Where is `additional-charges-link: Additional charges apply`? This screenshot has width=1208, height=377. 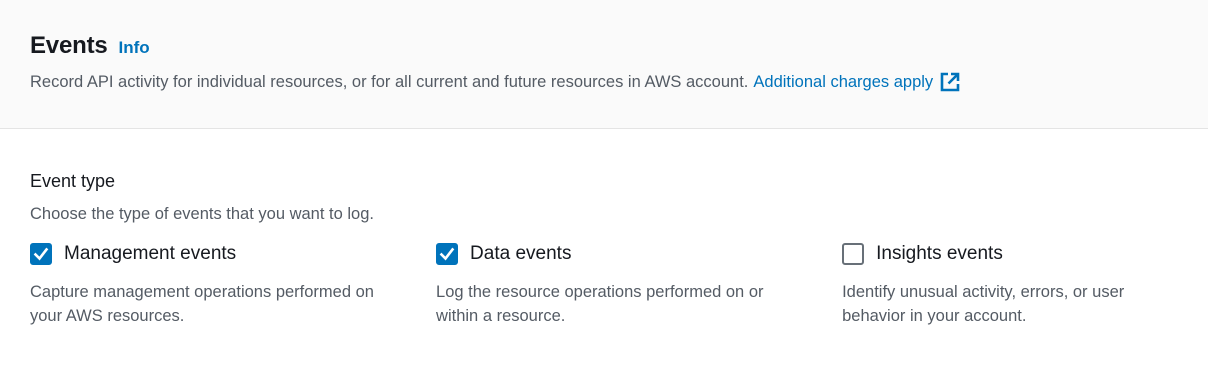 additional-charges-link: Additional charges apply is located at coordinates (856, 82).